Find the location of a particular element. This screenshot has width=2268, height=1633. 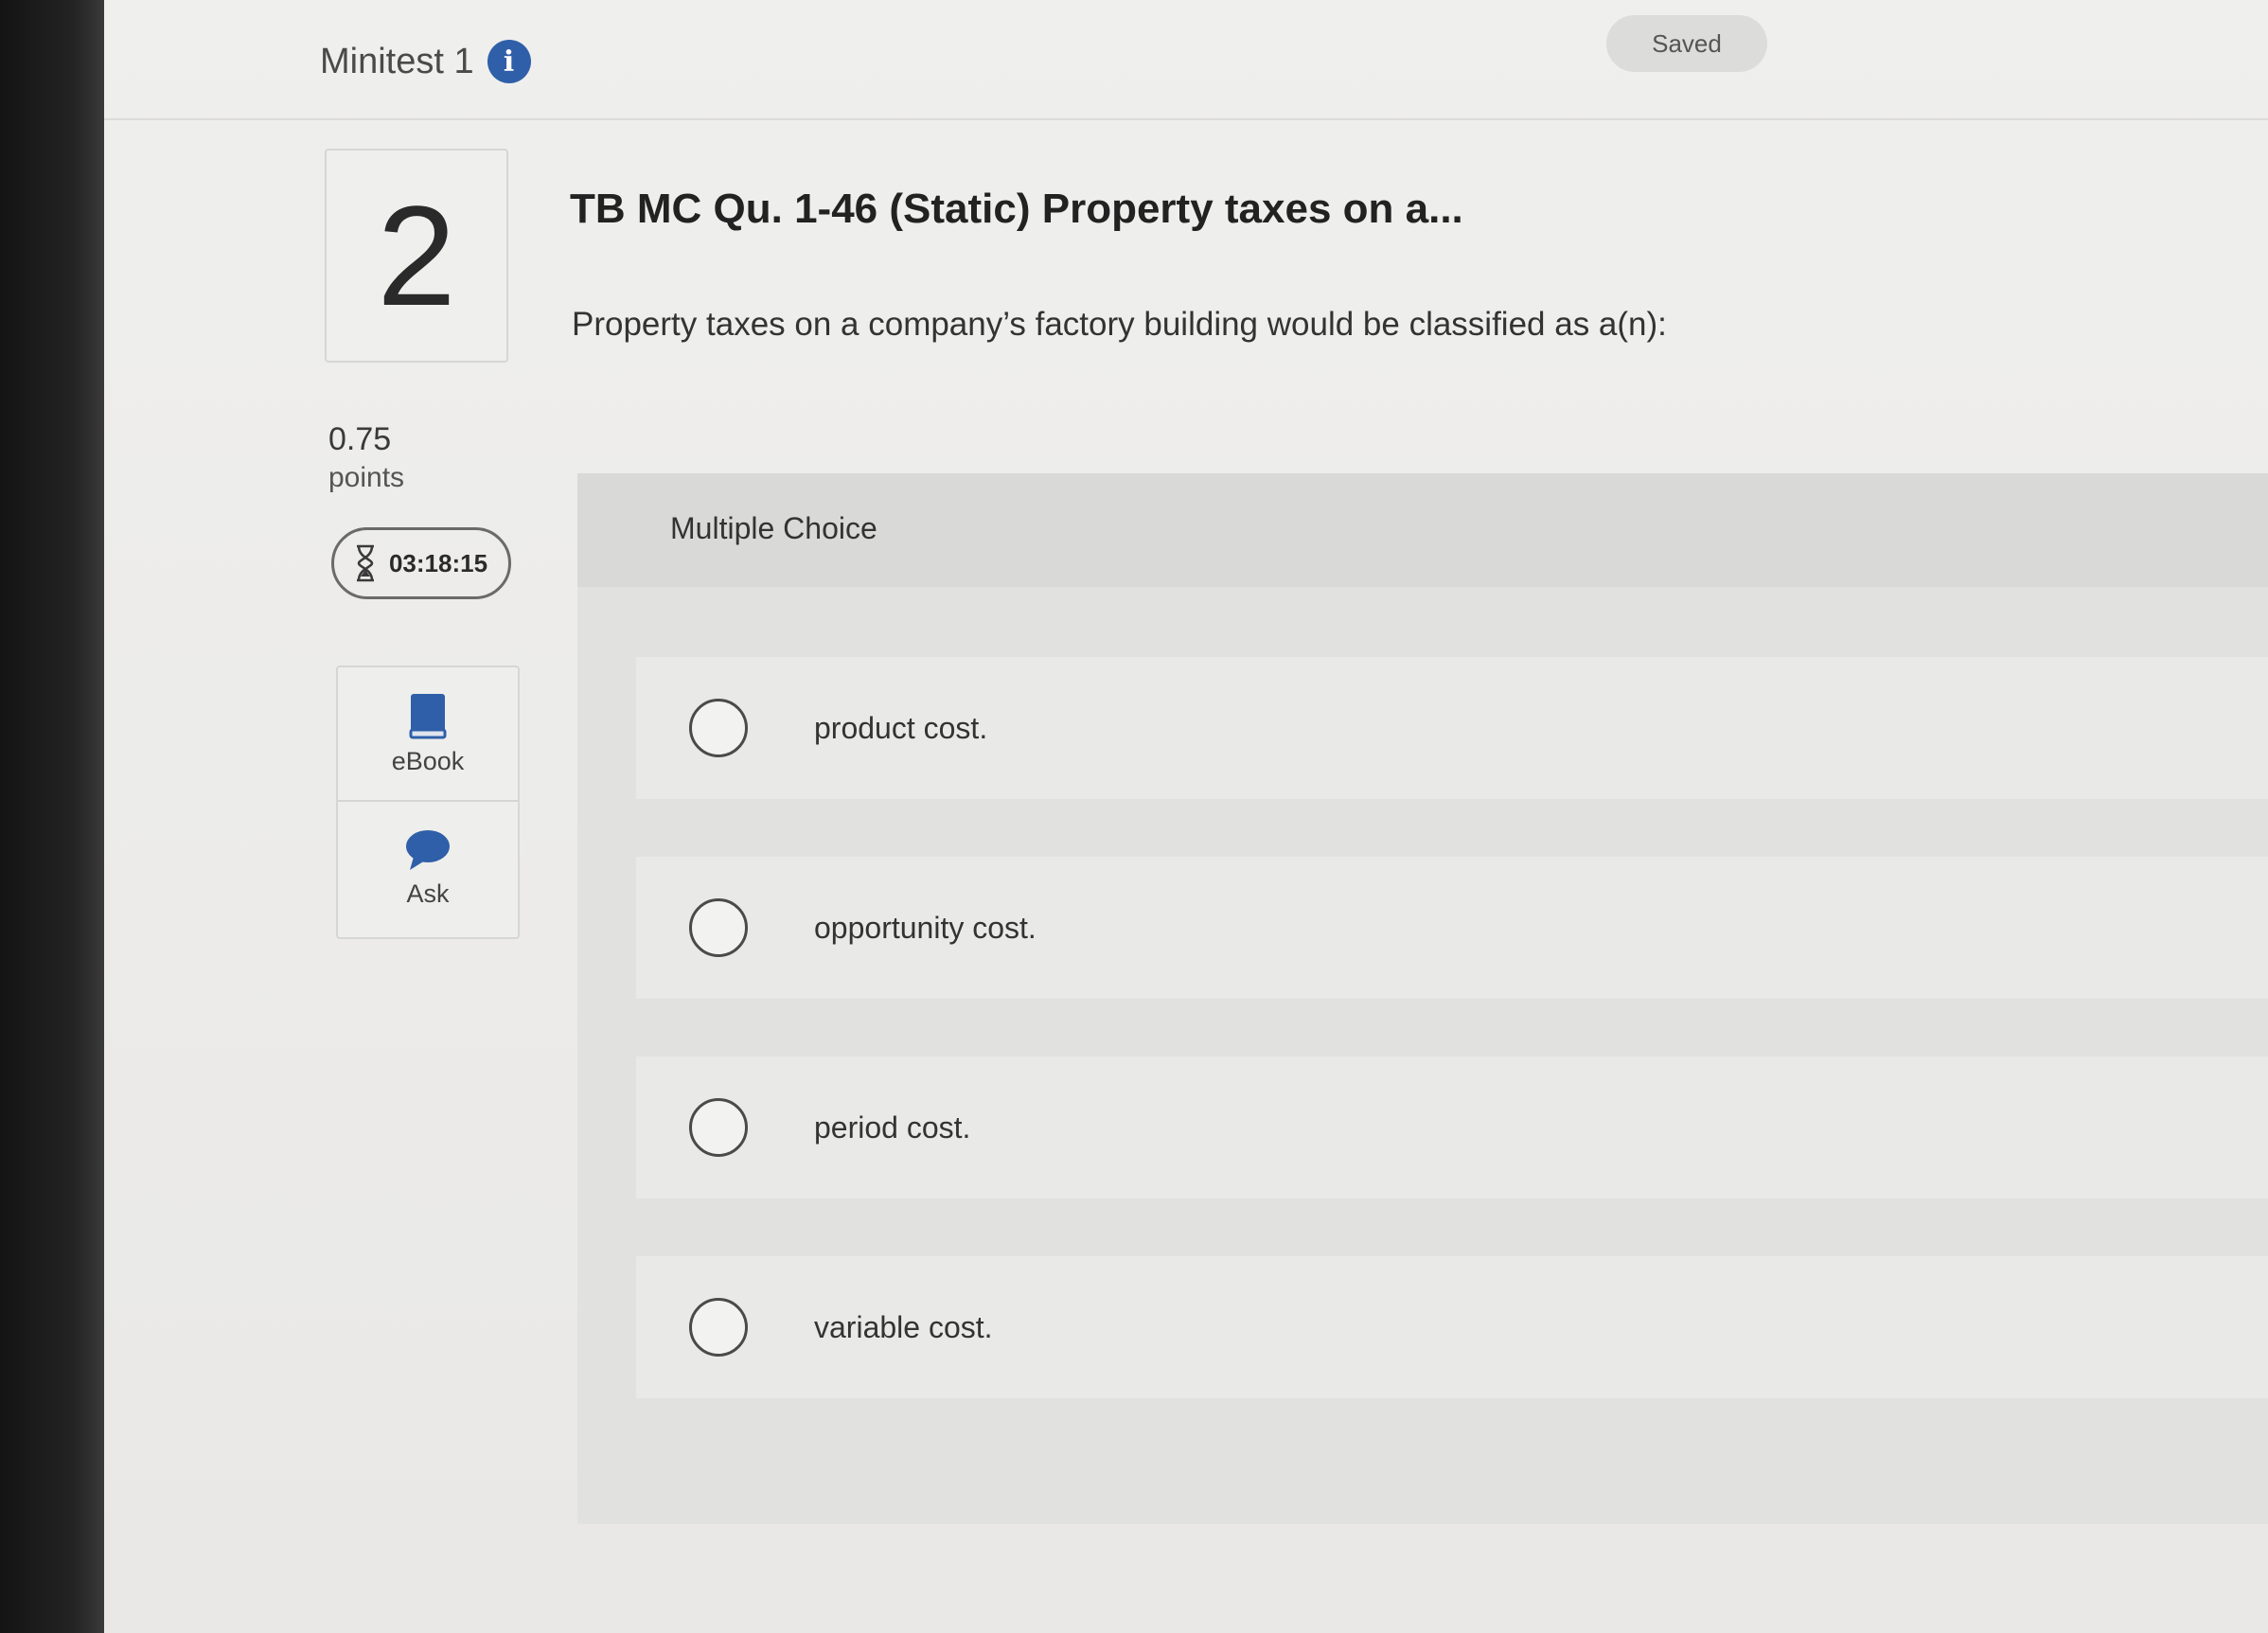

timer-value: 03:18:15 is located at coordinates (438, 562).